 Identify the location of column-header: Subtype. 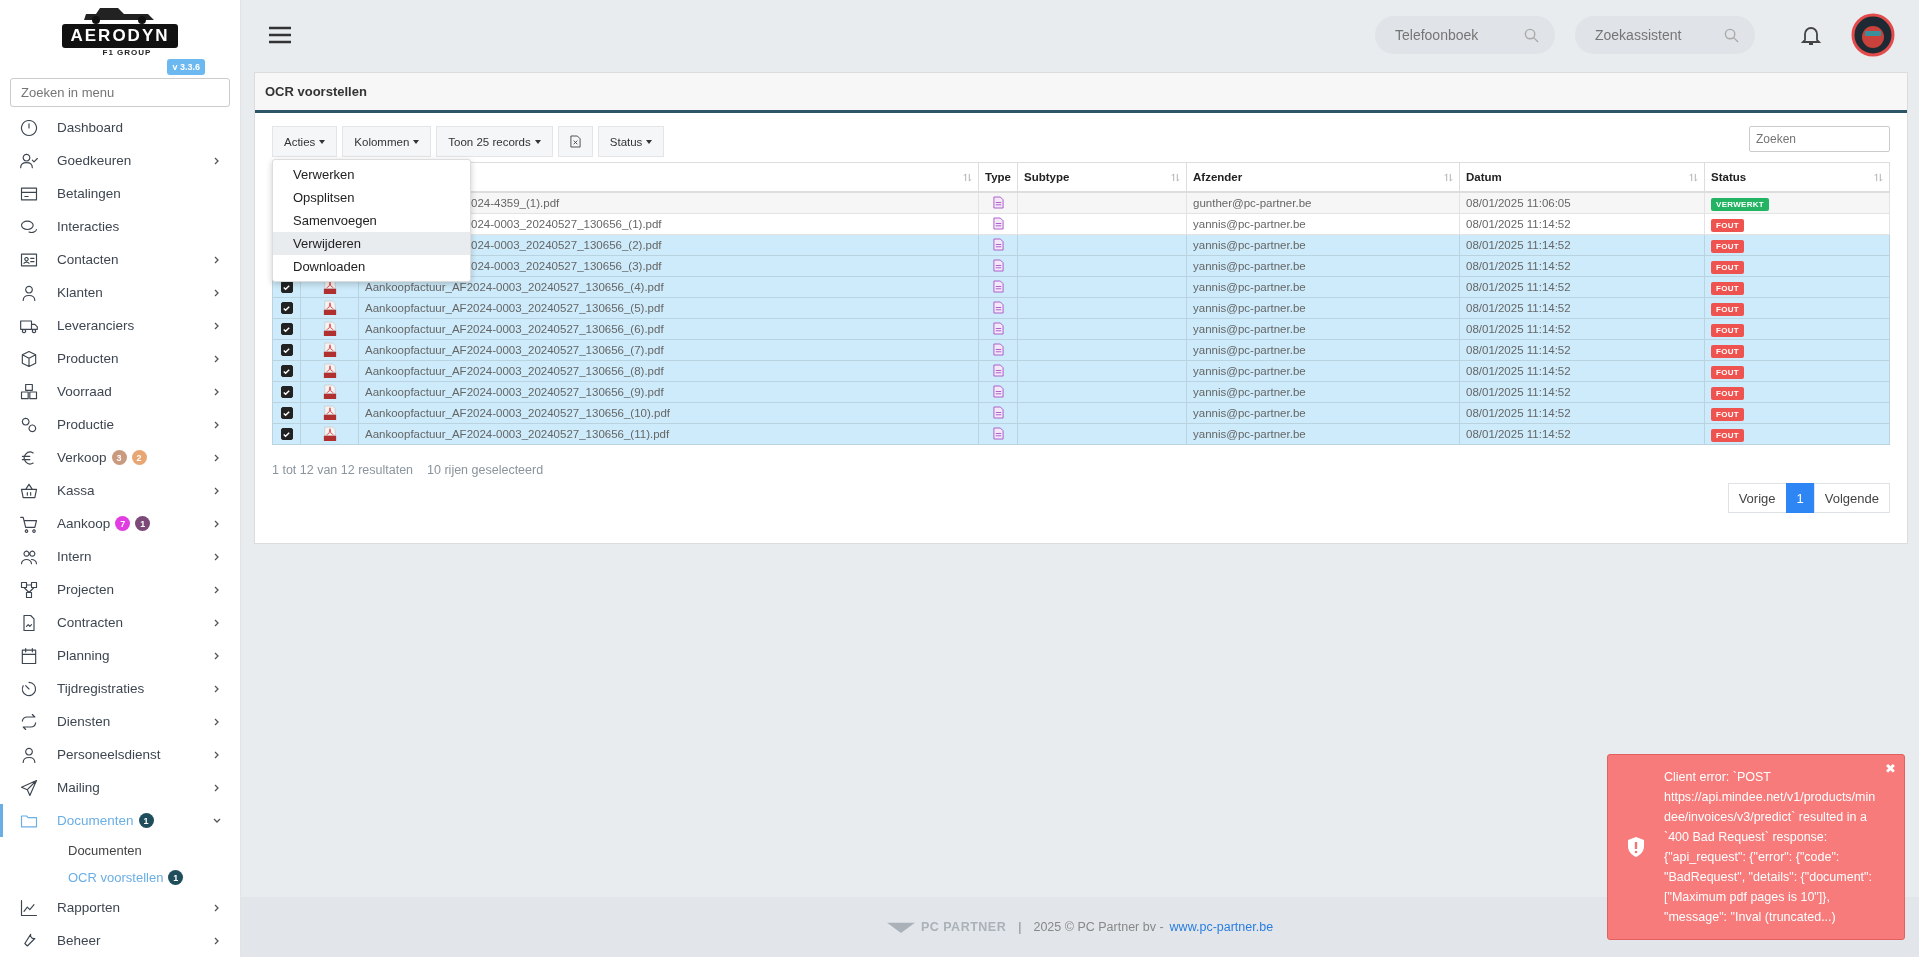
(1047, 177).